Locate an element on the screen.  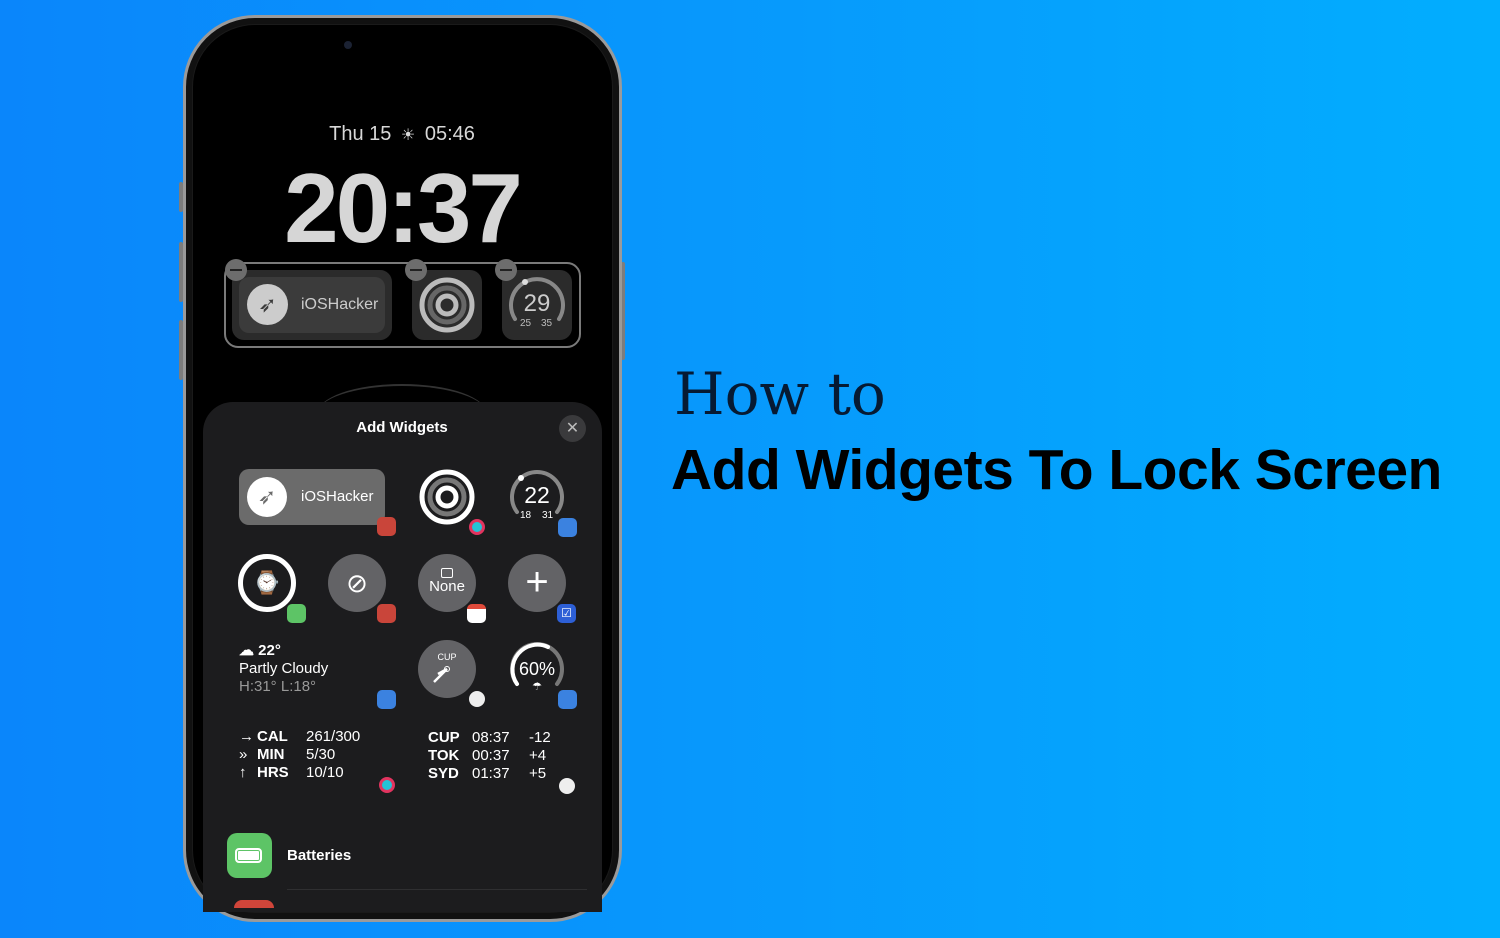
plus-icon: + is located at coordinates (537, 582).